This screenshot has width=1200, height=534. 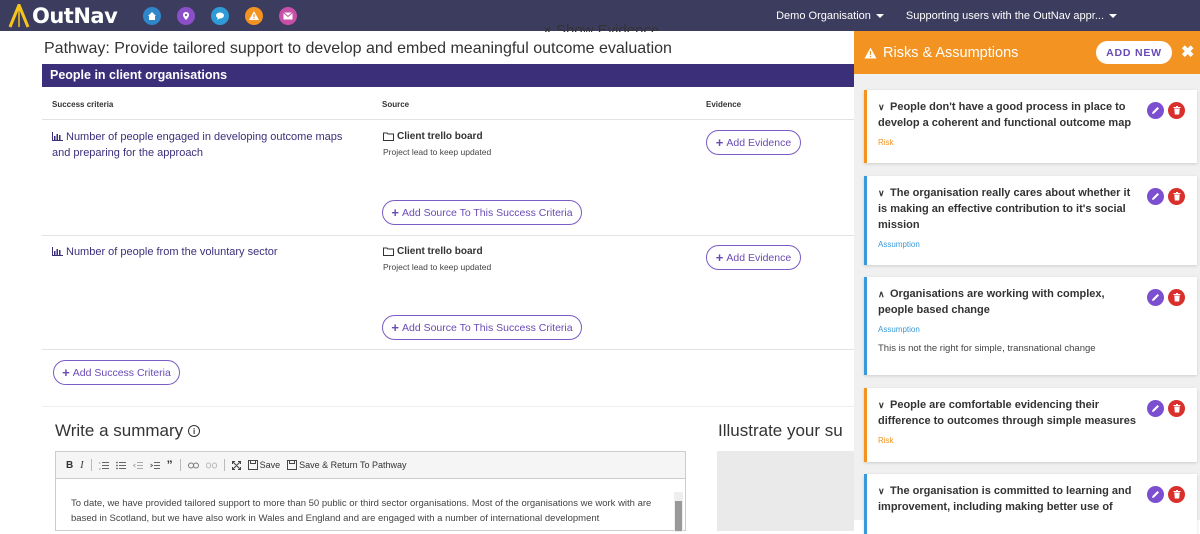 I want to click on add-source-label: Add Source To This Success Criteria, so click(x=487, y=212).